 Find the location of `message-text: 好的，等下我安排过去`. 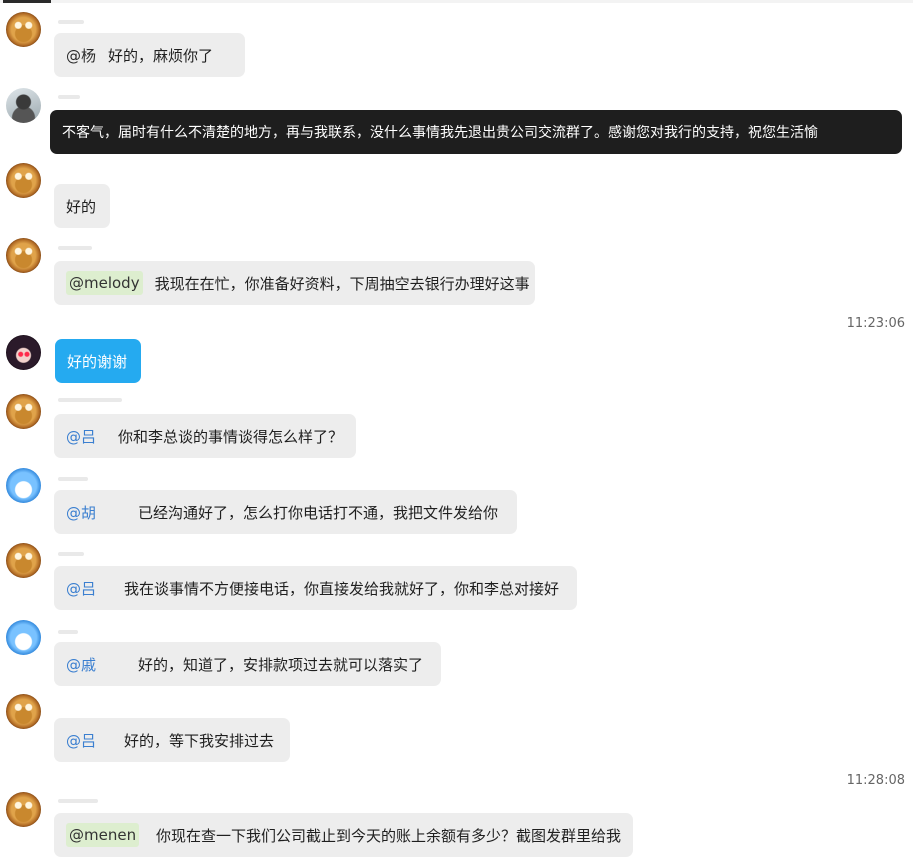

message-text: 好的，等下我安排过去 is located at coordinates (199, 740).